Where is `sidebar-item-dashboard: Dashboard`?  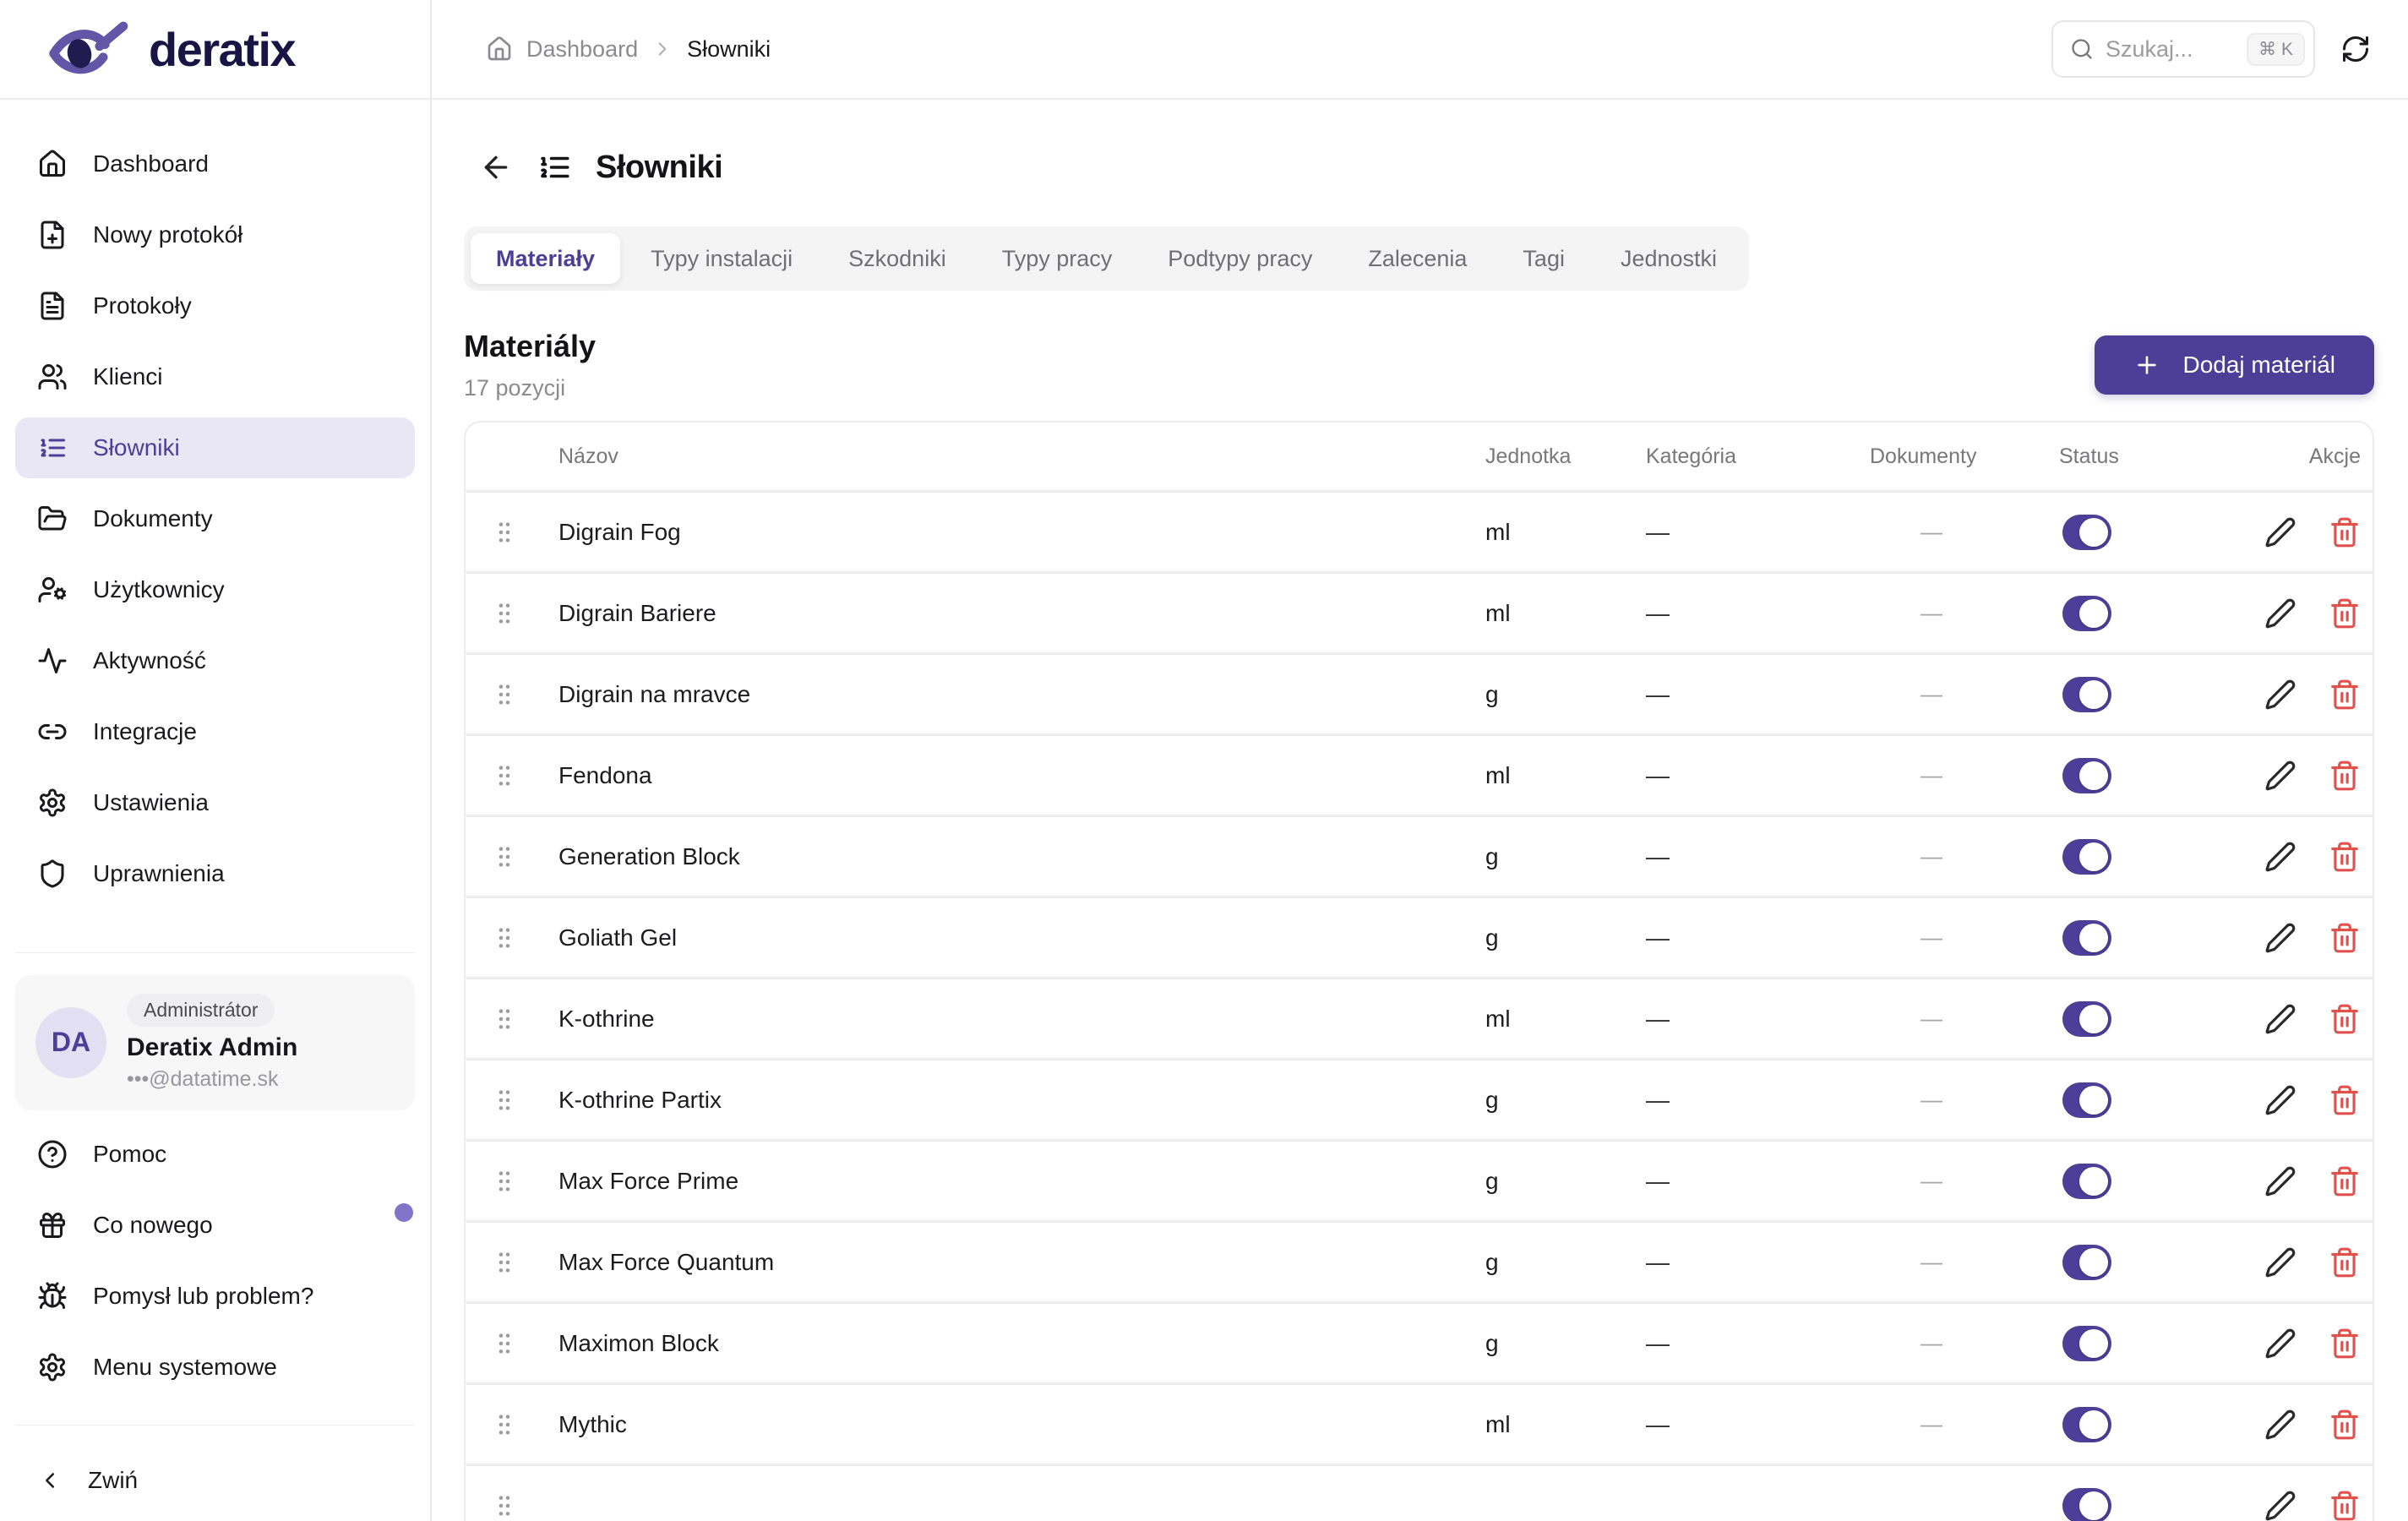 sidebar-item-dashboard: Dashboard is located at coordinates (215, 164).